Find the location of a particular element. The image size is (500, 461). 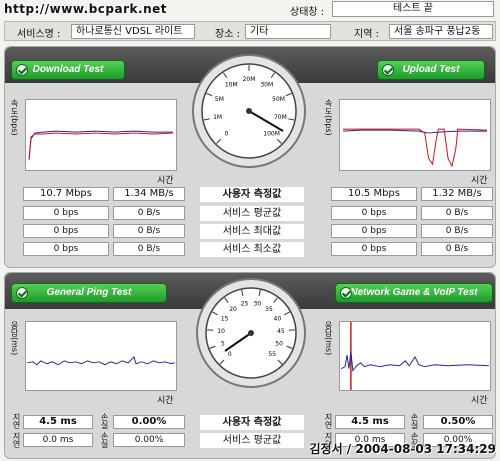

gauge-tick-label: 5M is located at coordinates (219, 99).